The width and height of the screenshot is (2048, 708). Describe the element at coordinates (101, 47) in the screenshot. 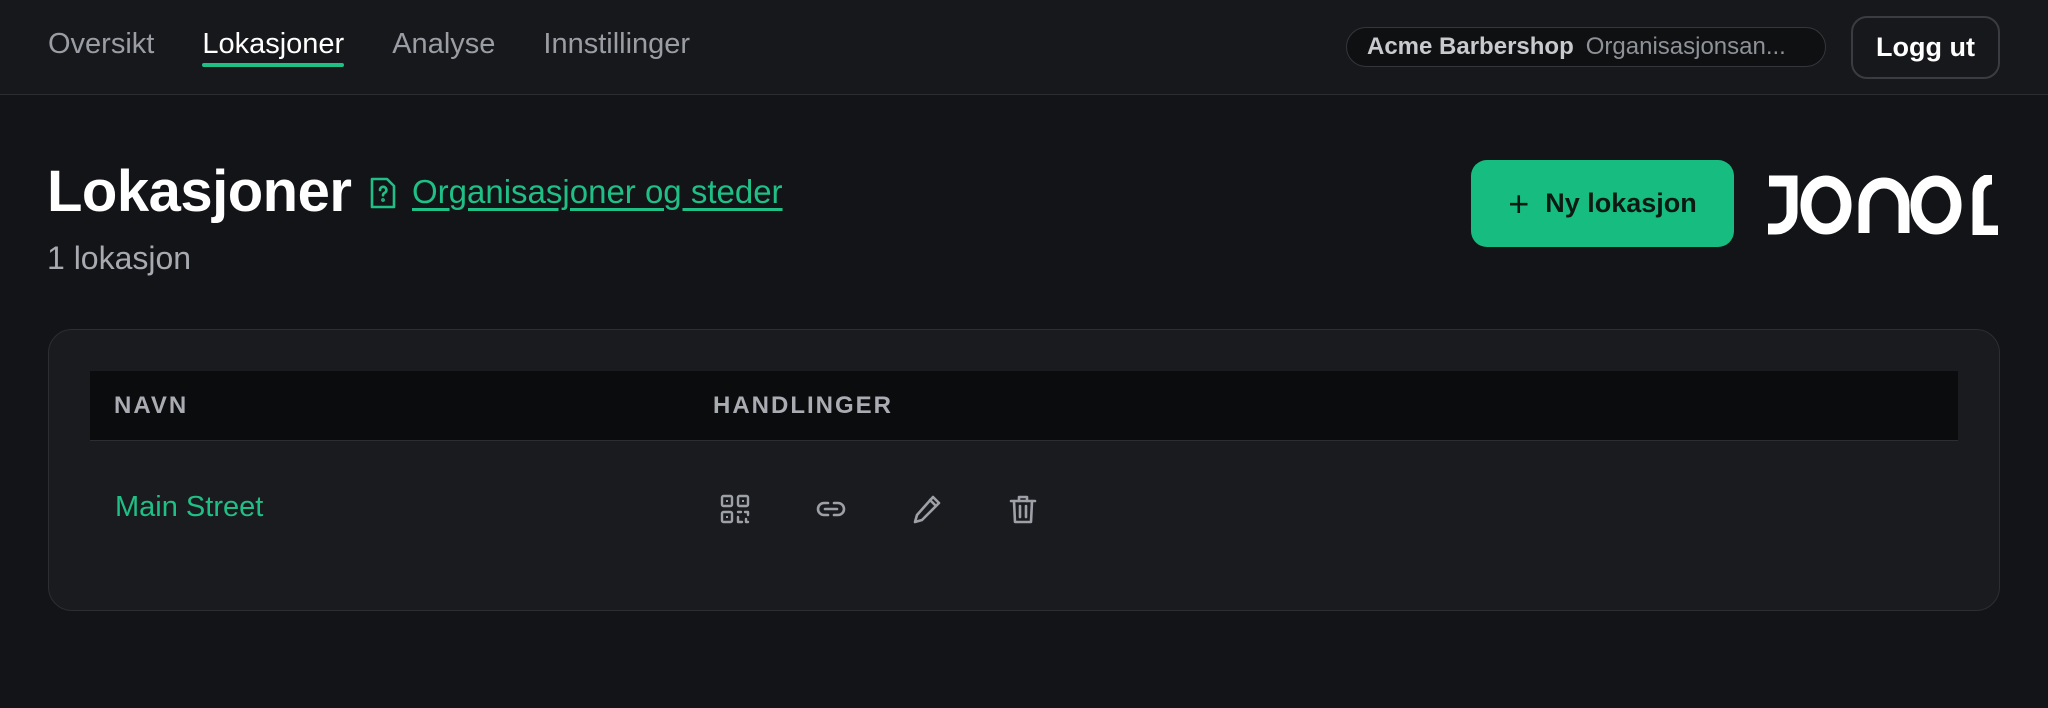

I see `tab-oversikt: Oversikt` at that location.